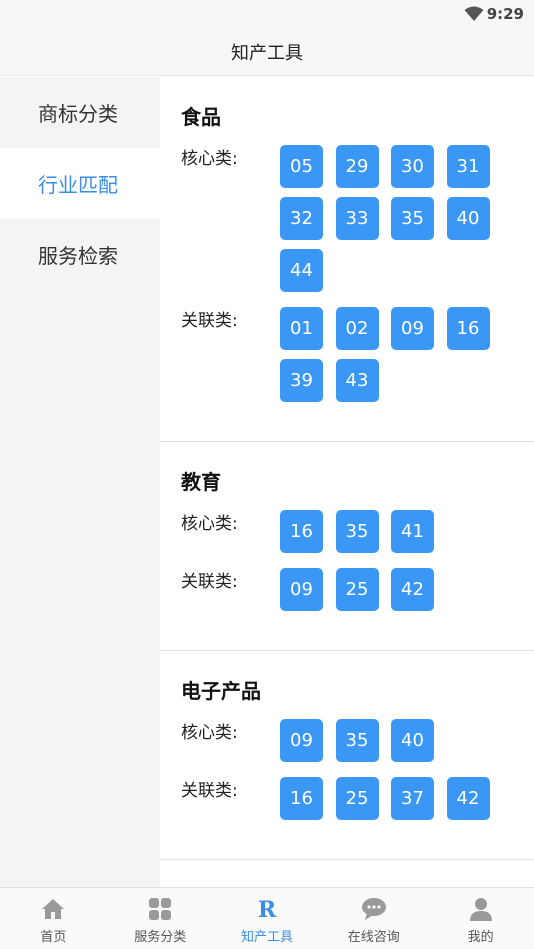 The image size is (534, 949). Describe the element at coordinates (301, 328) in the screenshot. I see `class-chip: 01` at that location.